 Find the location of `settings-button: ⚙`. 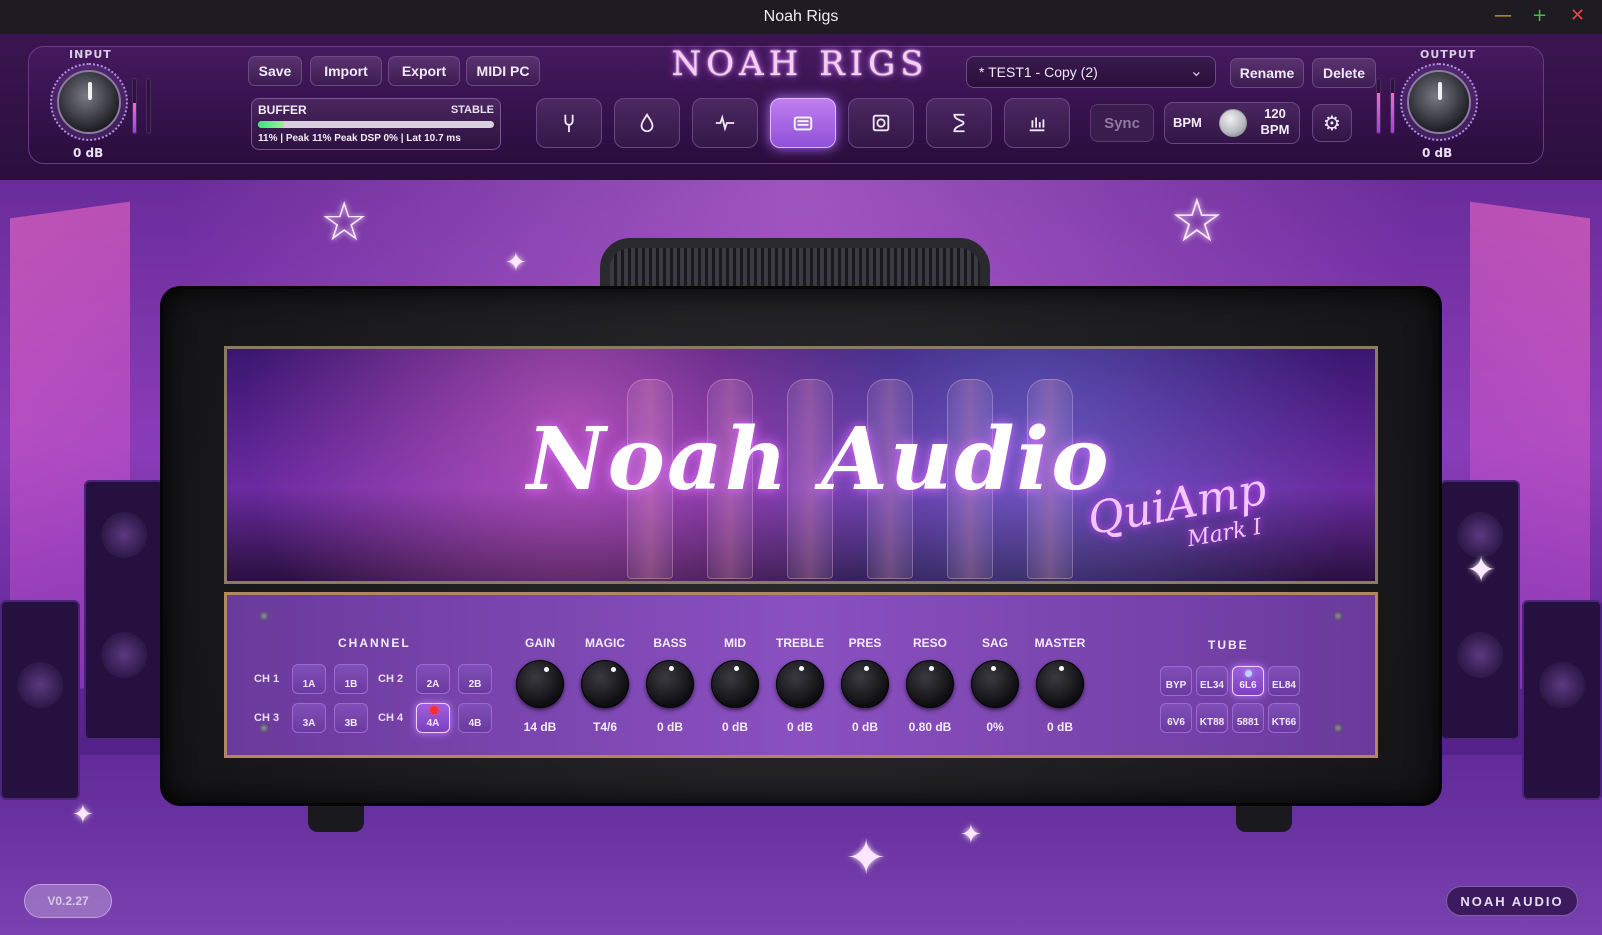

settings-button: ⚙ is located at coordinates (1332, 123).